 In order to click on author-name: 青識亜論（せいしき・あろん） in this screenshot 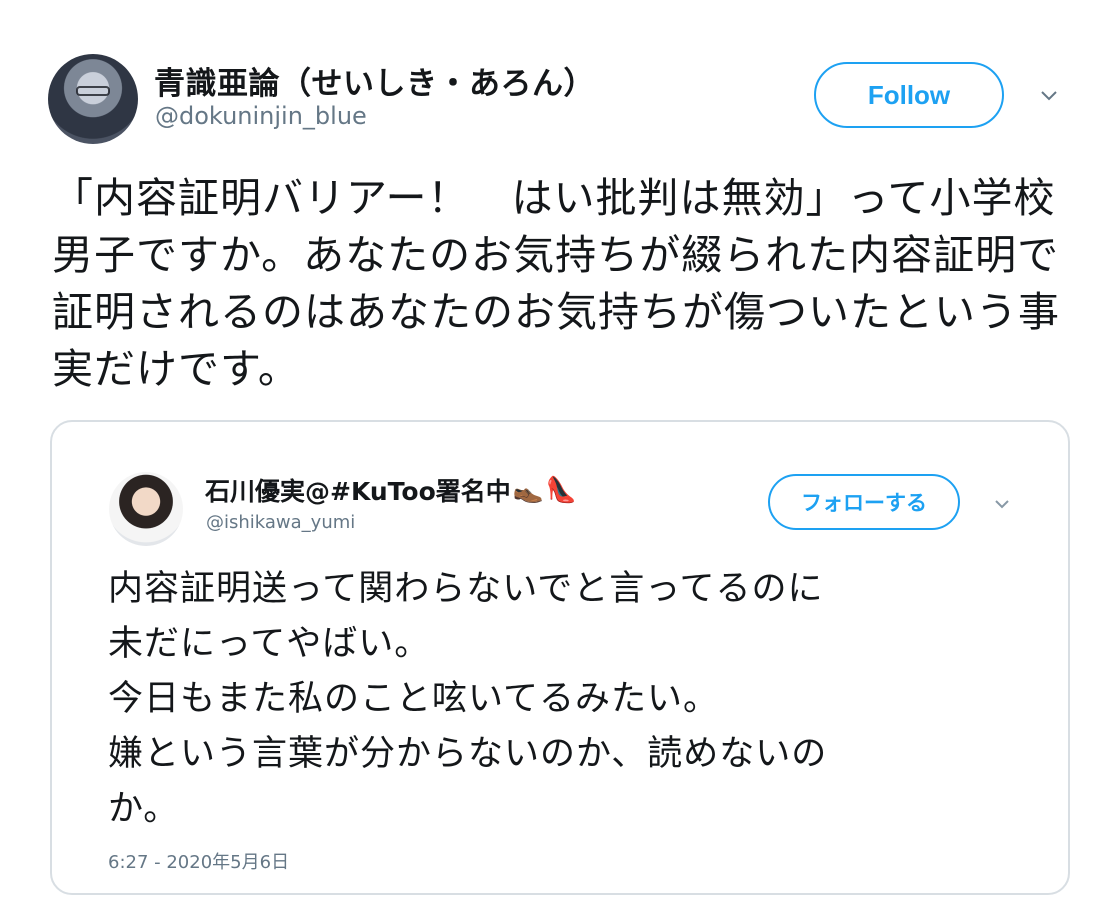, I will do `click(374, 80)`.